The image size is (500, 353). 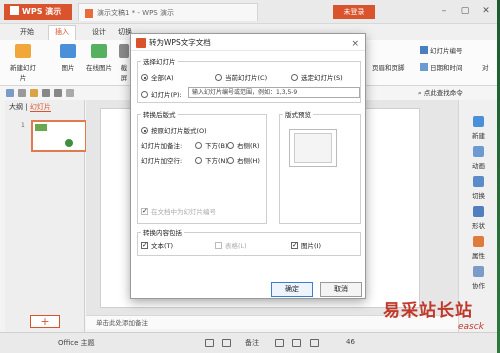 What do you see at coordinates (211, 145) in the screenshot?
I see `option-notes-below: 下方(B)` at bounding box center [211, 145].